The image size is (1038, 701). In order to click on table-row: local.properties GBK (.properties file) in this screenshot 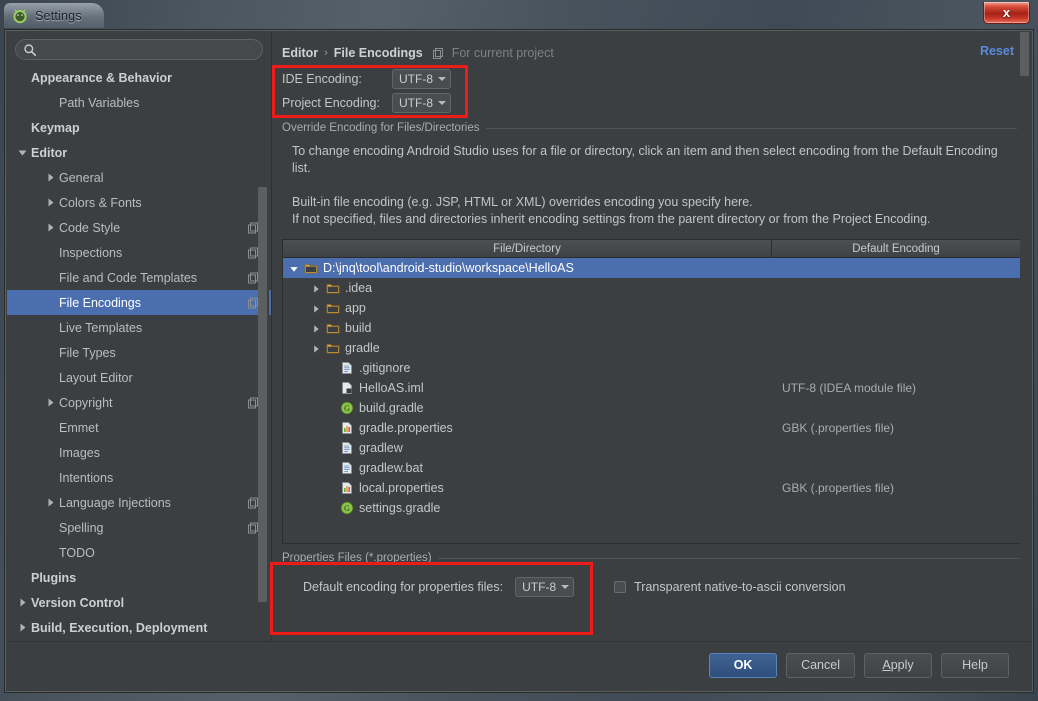, I will do `click(651, 488)`.